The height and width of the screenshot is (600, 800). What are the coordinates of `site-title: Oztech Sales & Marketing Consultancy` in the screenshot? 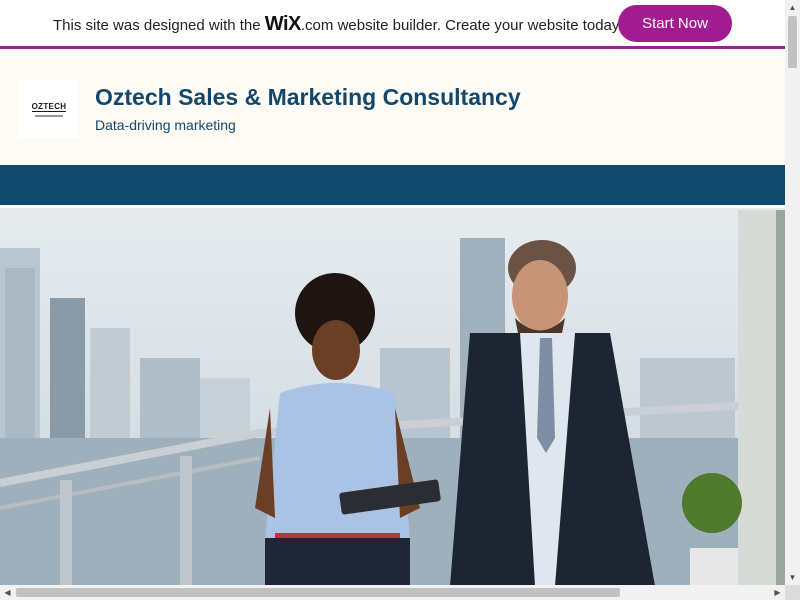 It's located at (308, 97).